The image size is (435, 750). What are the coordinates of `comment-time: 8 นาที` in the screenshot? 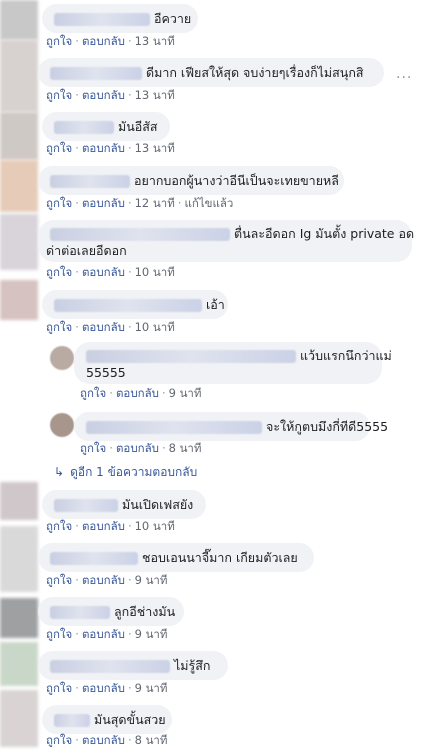 It's located at (151, 740).